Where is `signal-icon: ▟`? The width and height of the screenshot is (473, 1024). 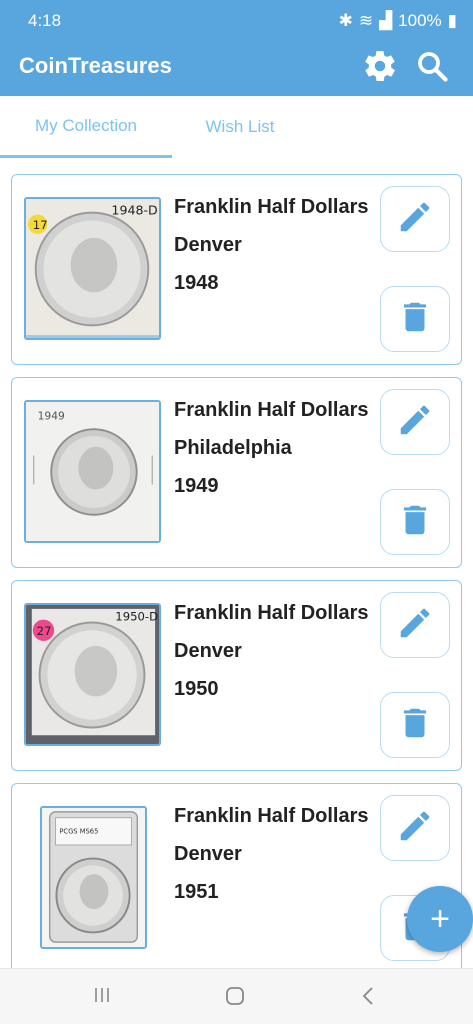 signal-icon: ▟ is located at coordinates (386, 20).